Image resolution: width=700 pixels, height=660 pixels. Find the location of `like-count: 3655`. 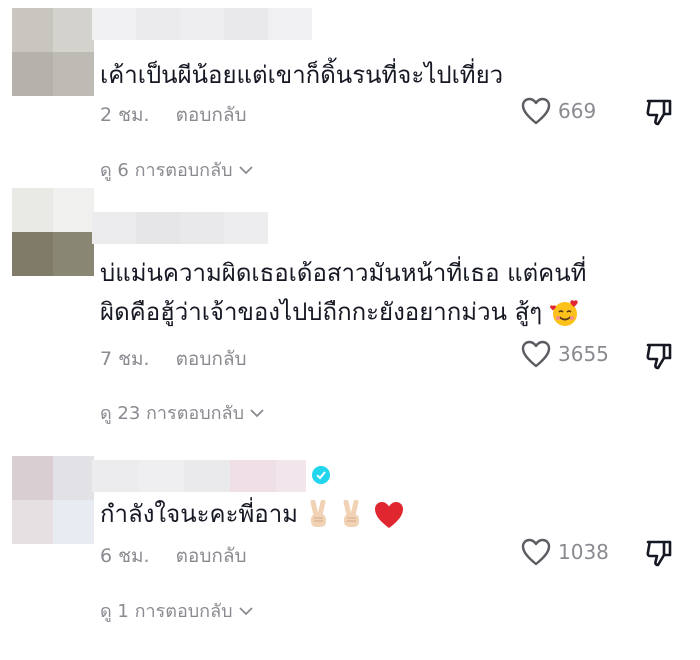

like-count: 3655 is located at coordinates (583, 354).